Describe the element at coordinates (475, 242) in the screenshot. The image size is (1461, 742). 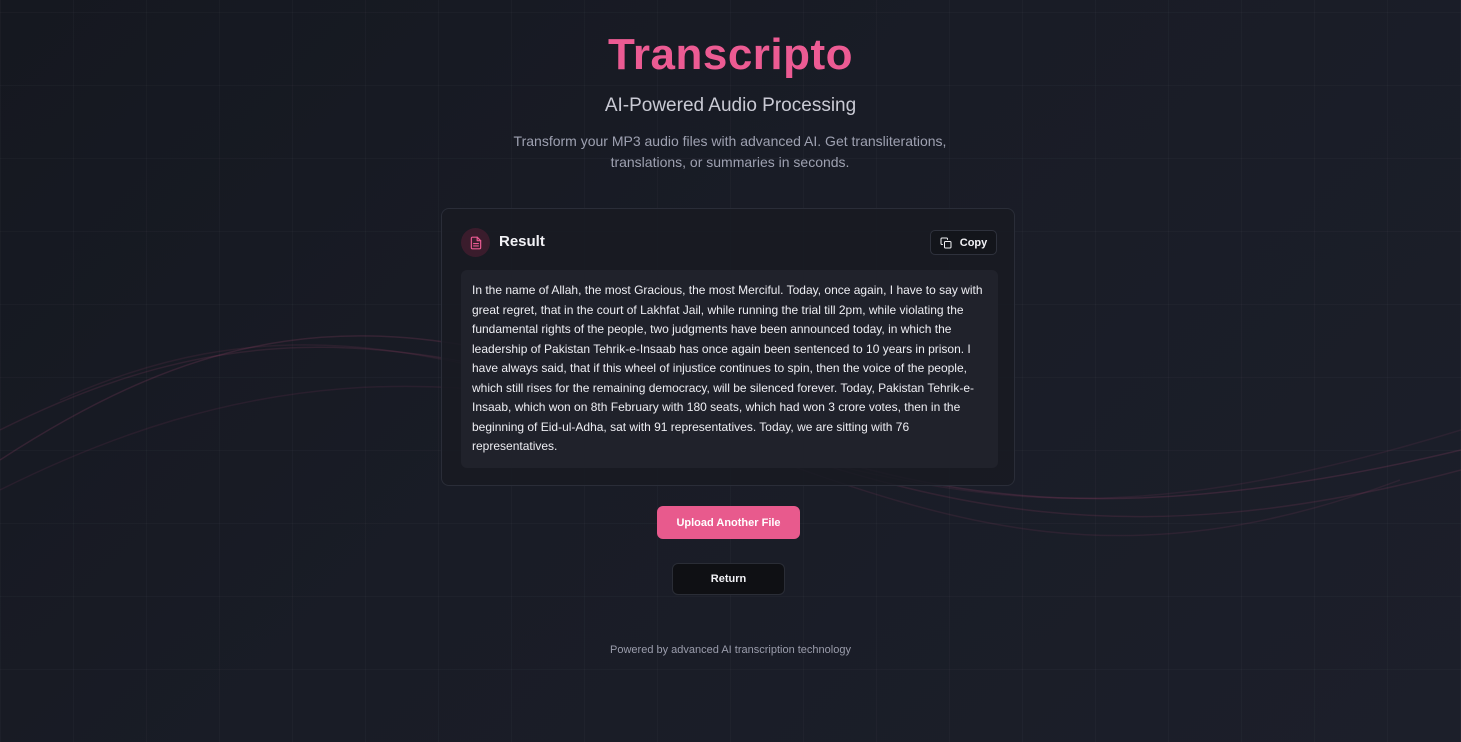
I see `document-icon` at that location.